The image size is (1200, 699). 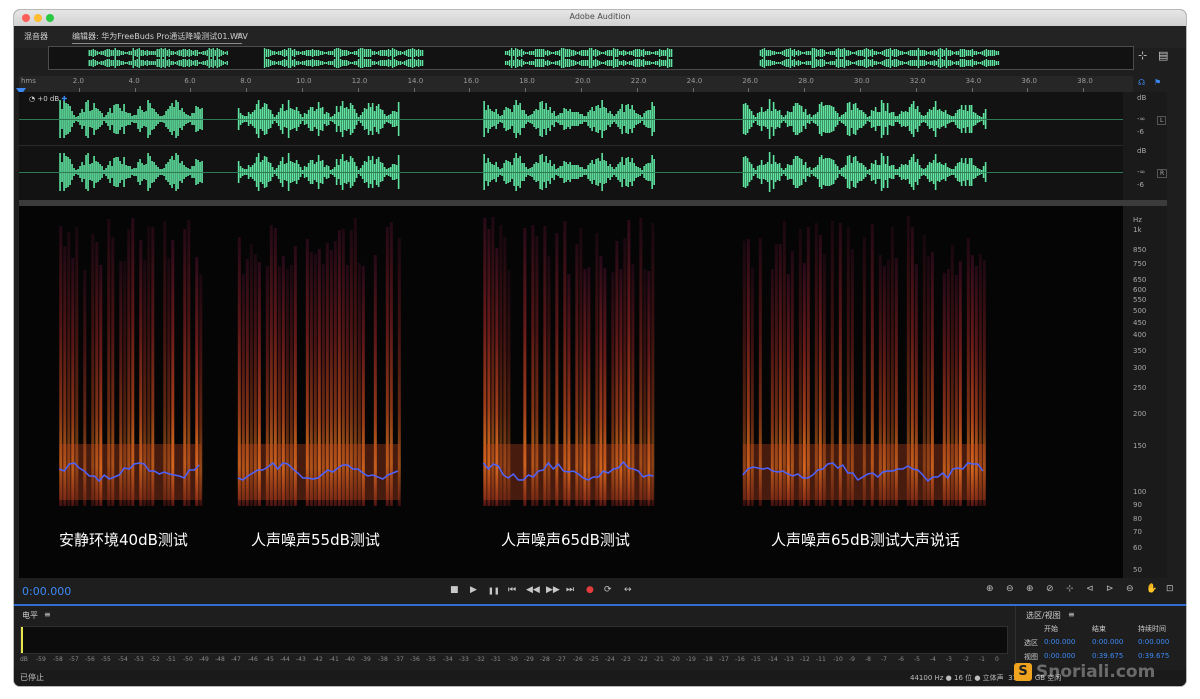 What do you see at coordinates (1107, 642) in the screenshot?
I see `selection-end-field: 0:00.000` at bounding box center [1107, 642].